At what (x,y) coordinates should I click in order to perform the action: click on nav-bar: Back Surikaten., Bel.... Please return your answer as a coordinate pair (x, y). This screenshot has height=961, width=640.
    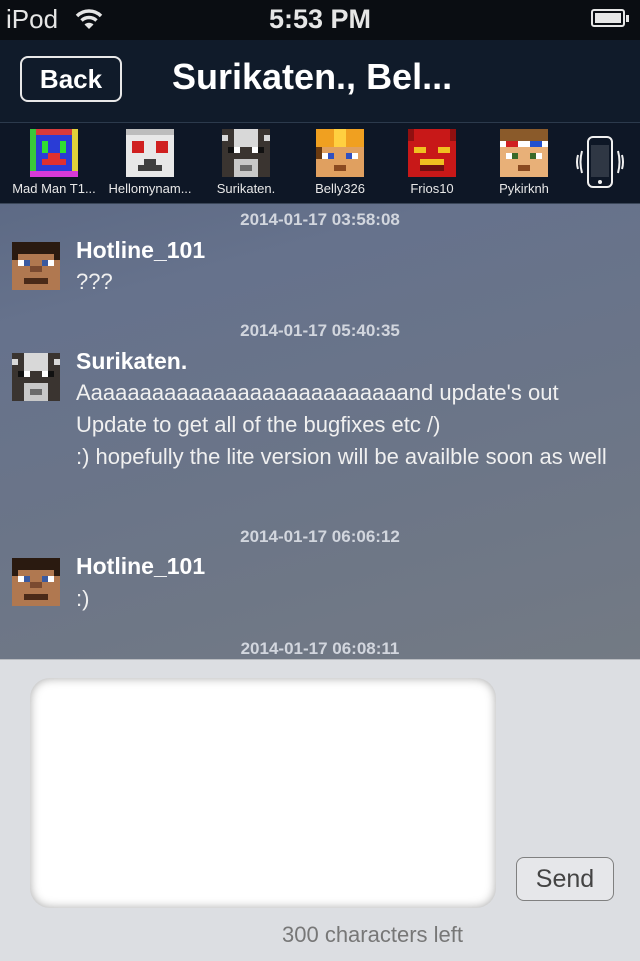
    Looking at the image, I should click on (320, 81).